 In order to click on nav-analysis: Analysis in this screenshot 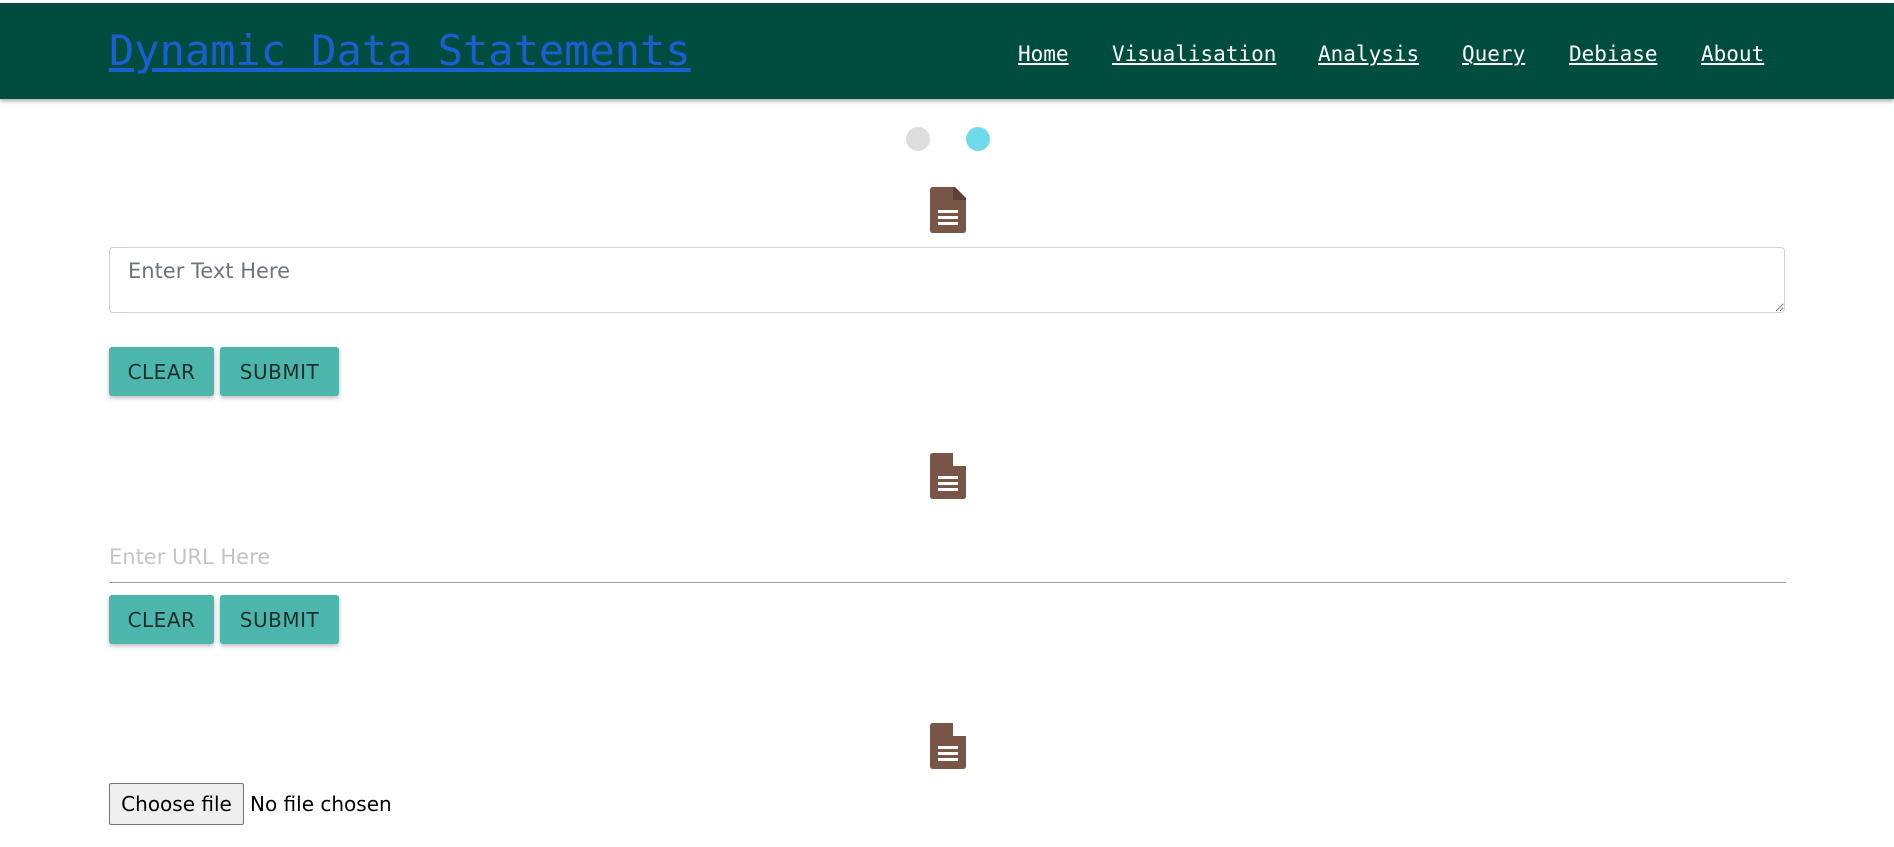, I will do `click(1368, 54)`.